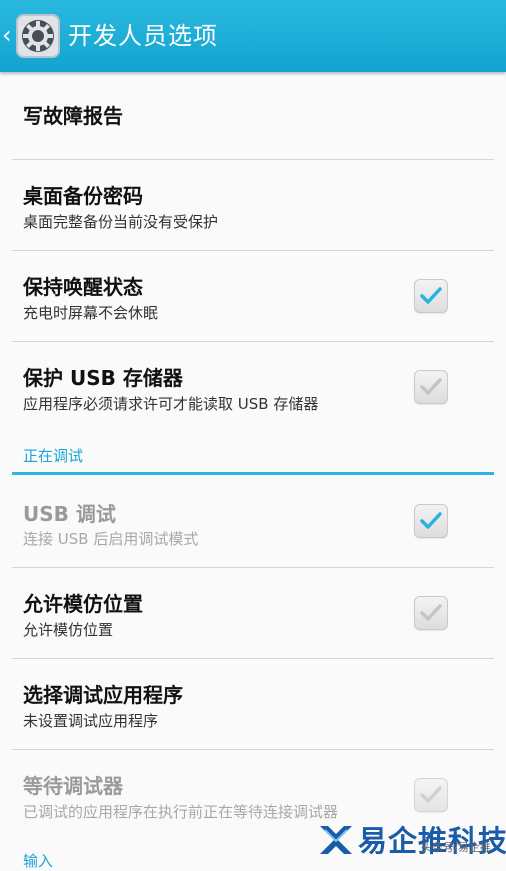 The height and width of the screenshot is (871, 506). What do you see at coordinates (336, 840) in the screenshot?
I see `watermark-logo-icon` at bounding box center [336, 840].